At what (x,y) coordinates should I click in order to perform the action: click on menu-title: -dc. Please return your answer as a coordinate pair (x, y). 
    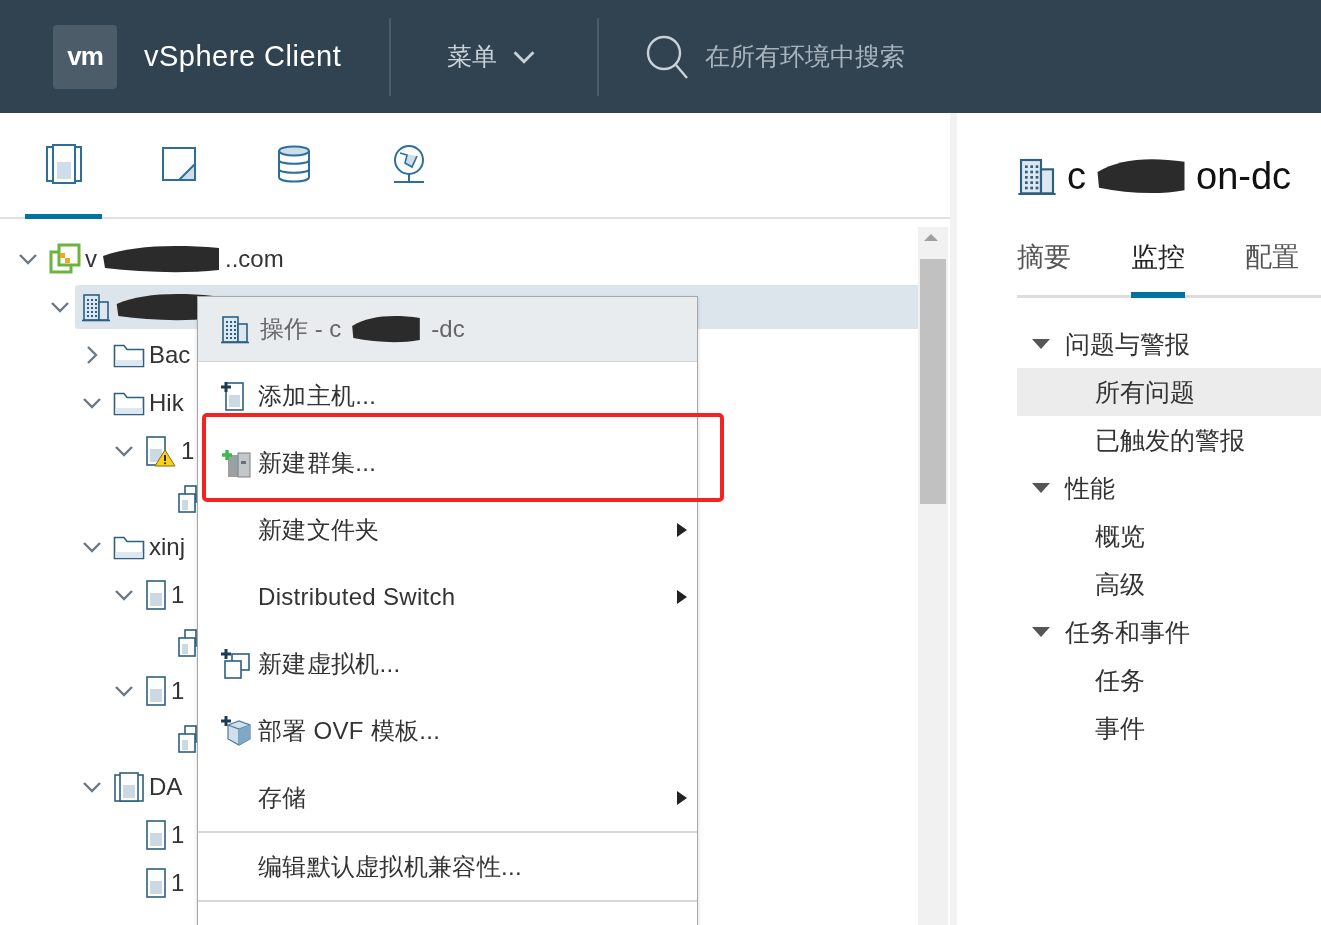
    Looking at the image, I should click on (448, 329).